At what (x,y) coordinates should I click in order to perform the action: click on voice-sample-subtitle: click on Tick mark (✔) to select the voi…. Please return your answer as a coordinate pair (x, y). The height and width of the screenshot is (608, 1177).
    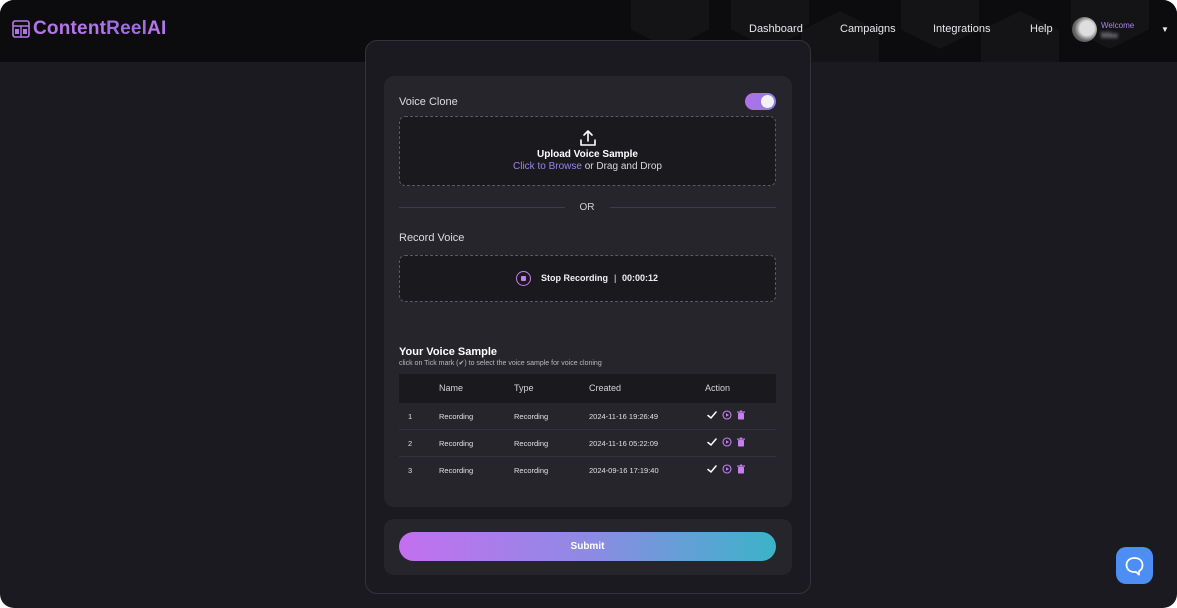
    Looking at the image, I should click on (500, 363).